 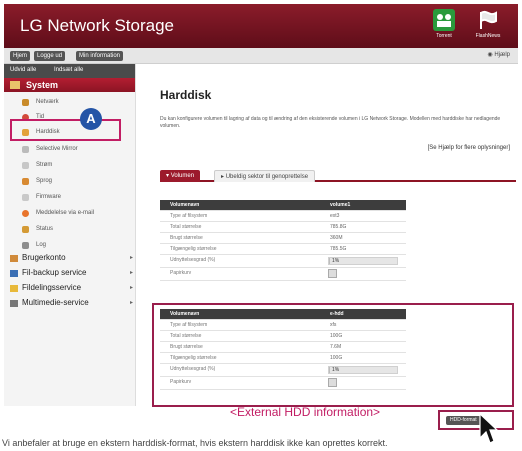 I want to click on table-row: Type af filsystem xfs, so click(x=283, y=325).